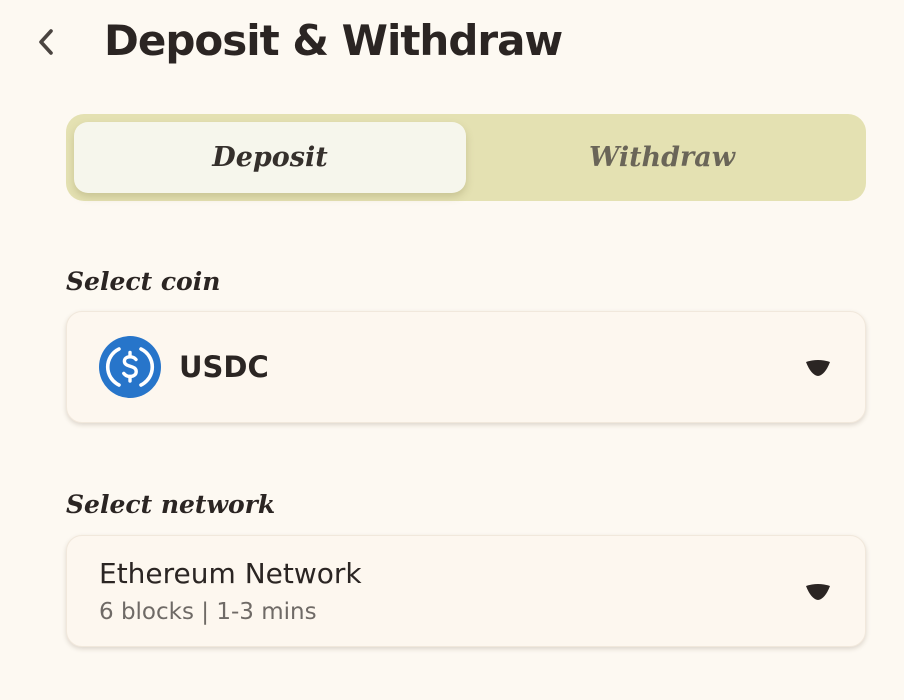 The height and width of the screenshot is (700, 904). Describe the element at coordinates (230, 573) in the screenshot. I see `selected-network-name: Ethereum Network` at that location.